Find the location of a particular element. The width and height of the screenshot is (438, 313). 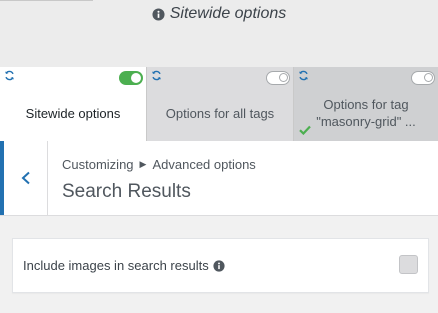

scope-heading-text: Sitewide options is located at coordinates (228, 13).